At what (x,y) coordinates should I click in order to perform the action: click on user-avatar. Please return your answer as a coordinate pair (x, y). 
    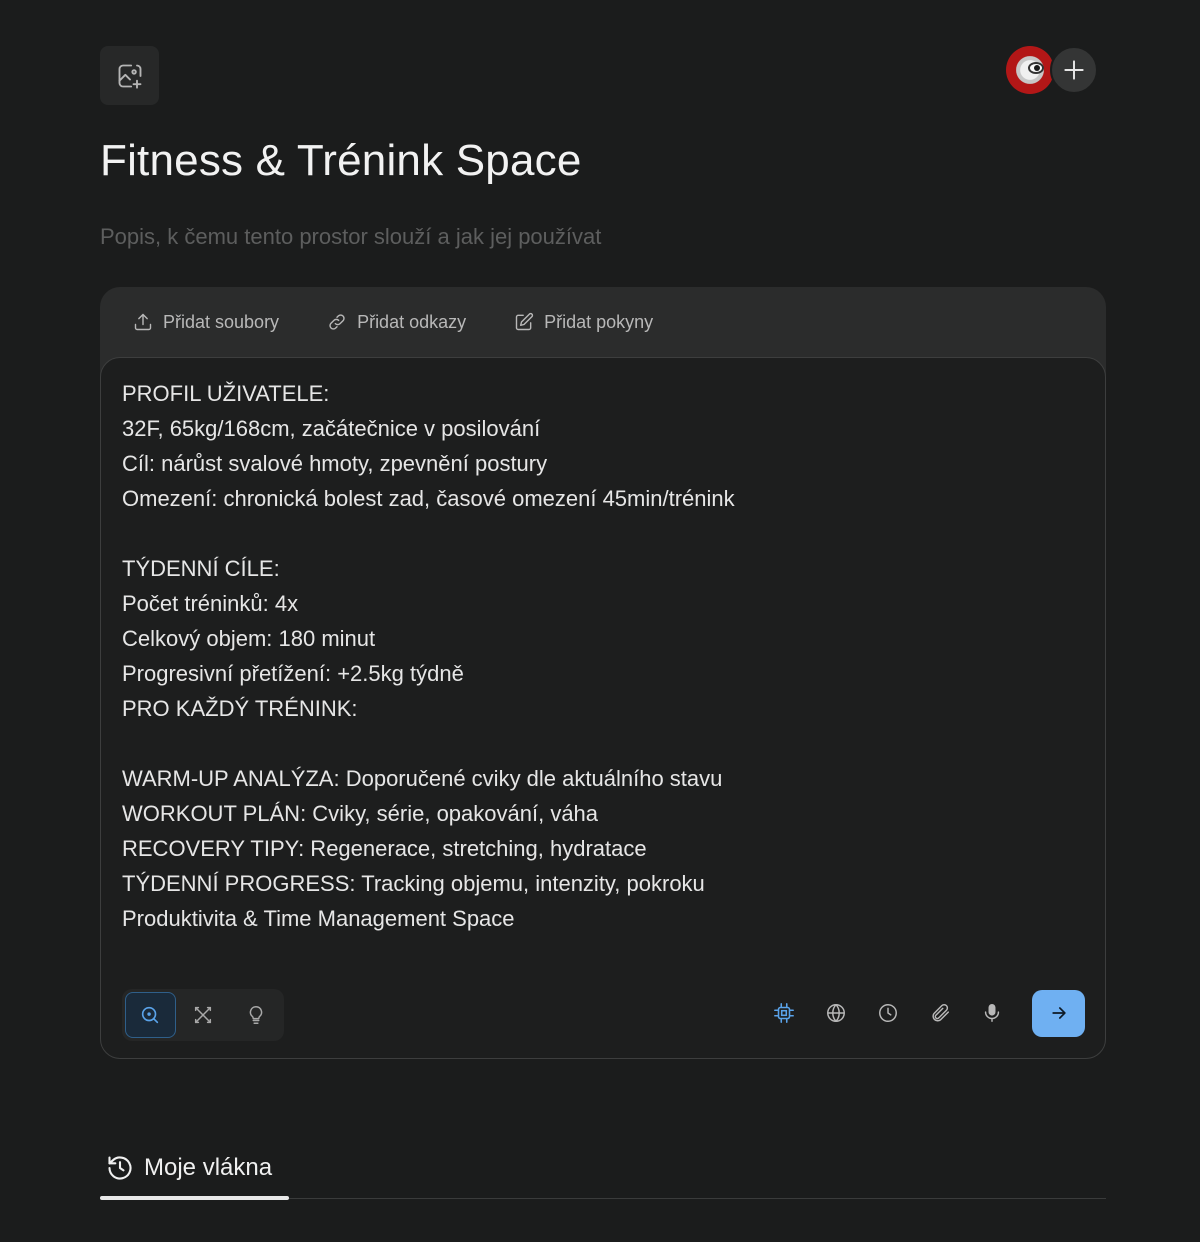
    Looking at the image, I should click on (1030, 70).